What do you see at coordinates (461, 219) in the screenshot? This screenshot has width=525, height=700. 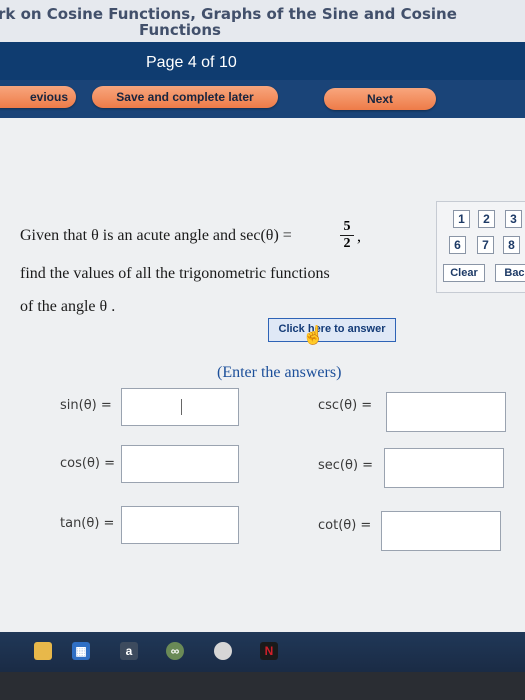 I see `key-1: 1` at bounding box center [461, 219].